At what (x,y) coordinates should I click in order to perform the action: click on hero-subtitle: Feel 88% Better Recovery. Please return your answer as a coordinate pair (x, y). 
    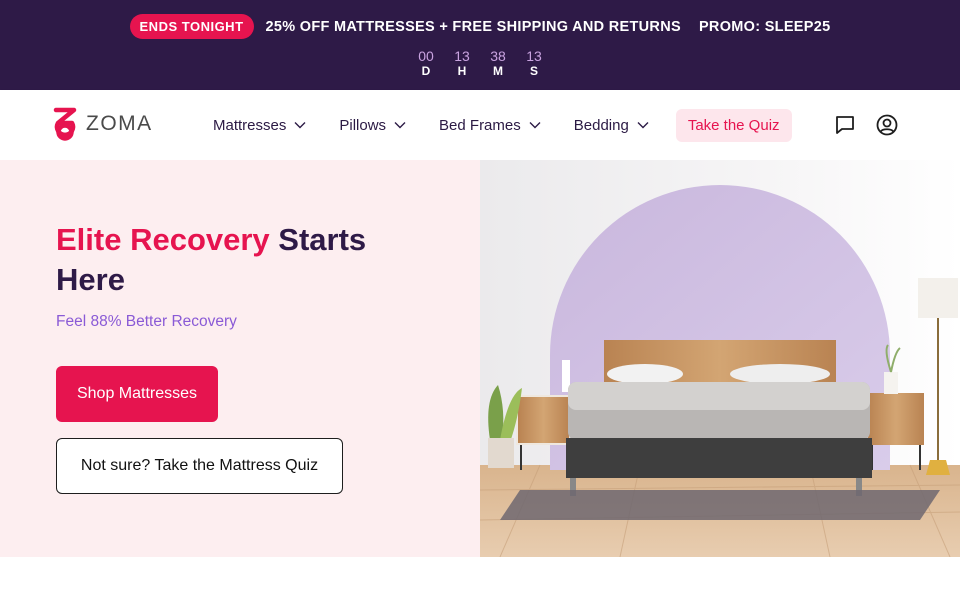
    Looking at the image, I should click on (146, 321).